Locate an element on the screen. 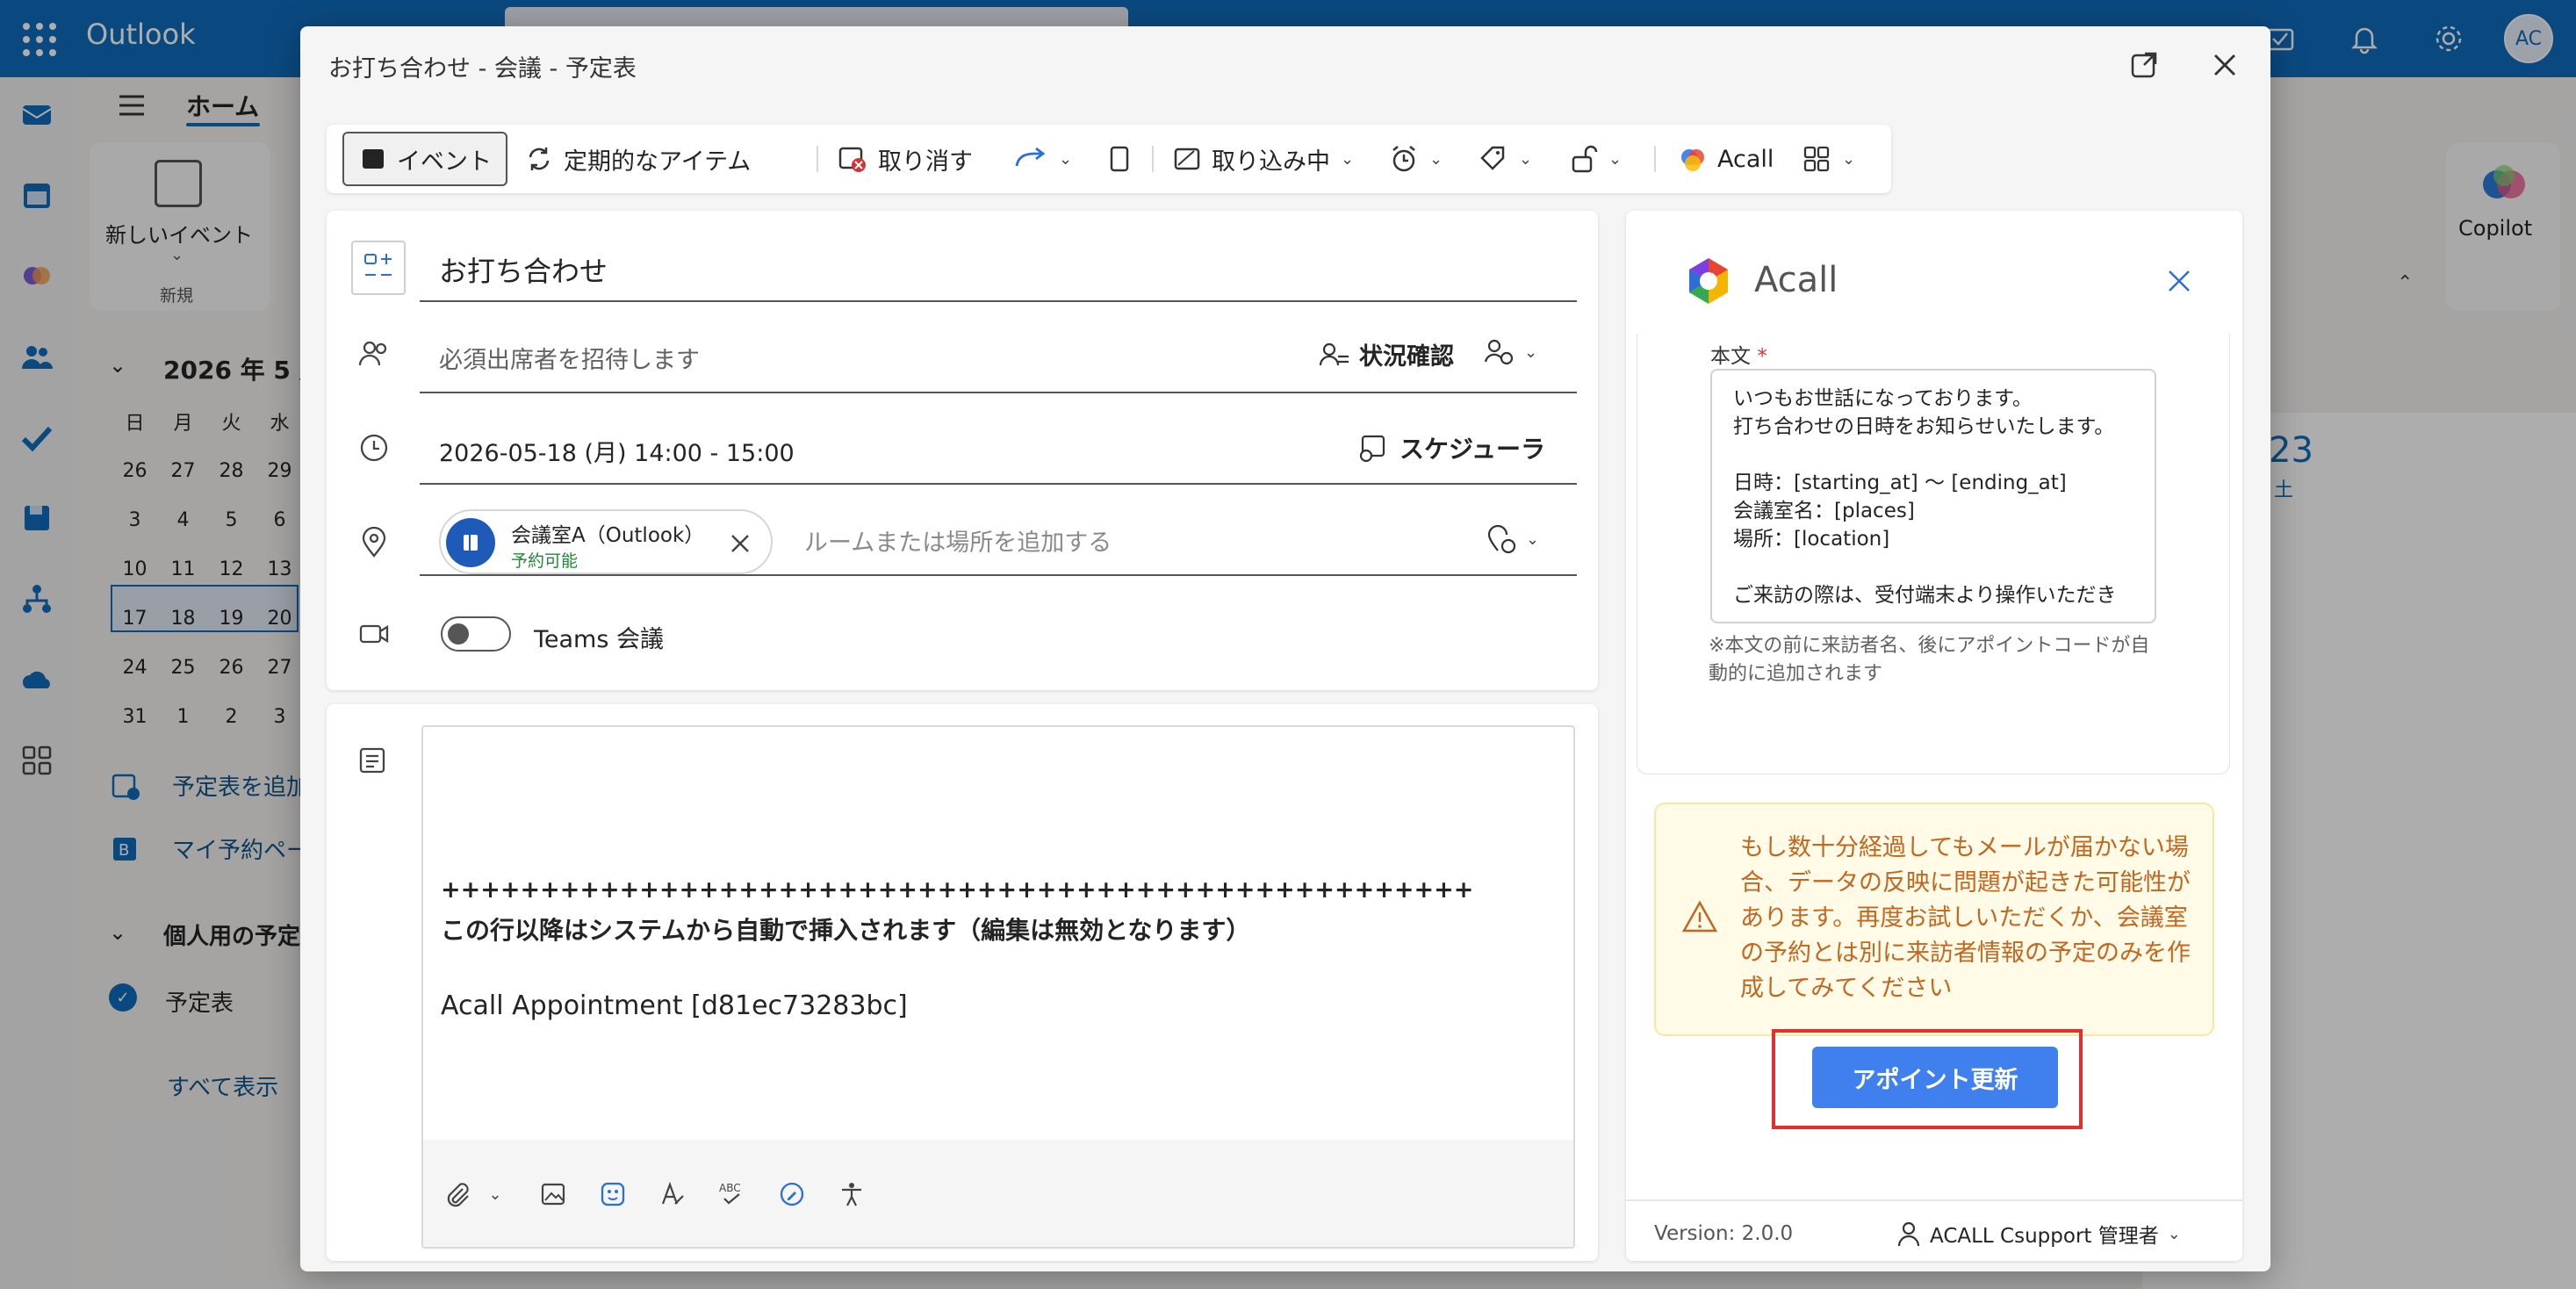 The image size is (2576, 1289). format-text-icon is located at coordinates (672, 1194).